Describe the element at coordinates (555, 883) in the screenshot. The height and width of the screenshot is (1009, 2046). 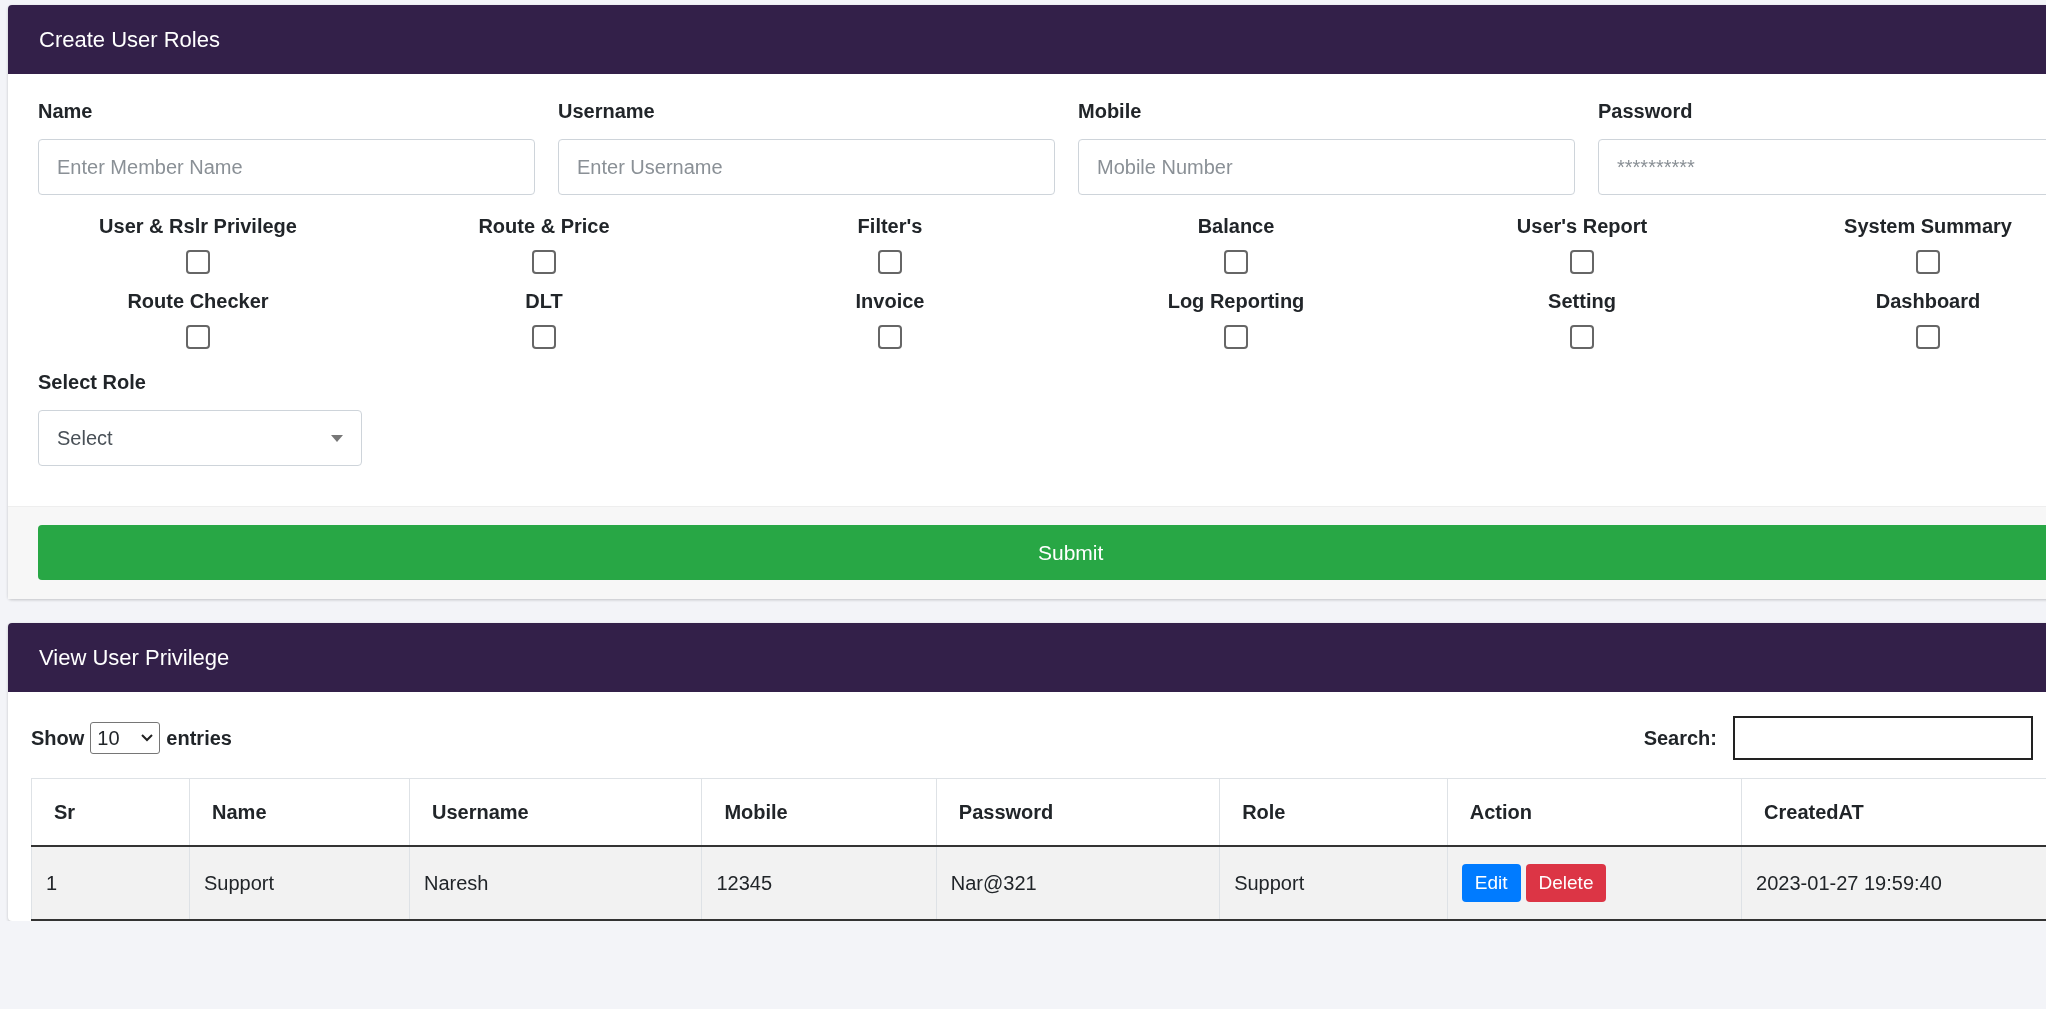
I see `table-cell: Naresh` at that location.